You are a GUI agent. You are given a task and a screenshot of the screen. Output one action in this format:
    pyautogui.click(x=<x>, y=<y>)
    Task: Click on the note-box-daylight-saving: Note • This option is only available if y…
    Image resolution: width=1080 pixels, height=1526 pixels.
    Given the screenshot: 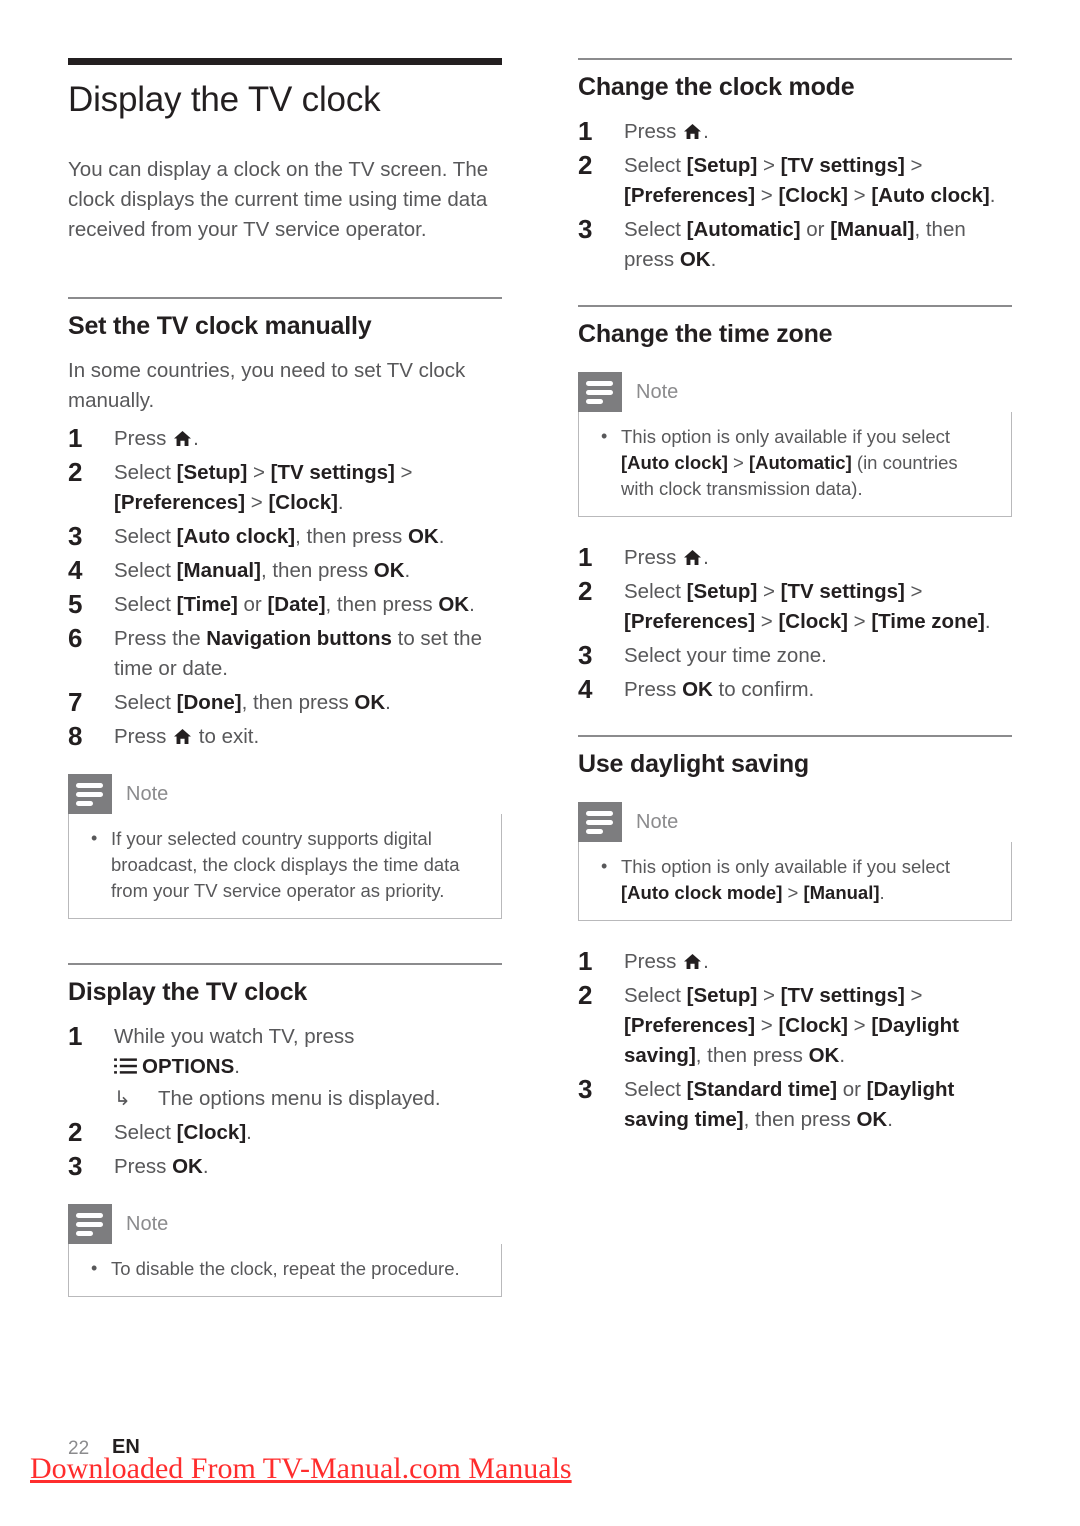 What is the action you would take?
    pyautogui.click(x=795, y=861)
    